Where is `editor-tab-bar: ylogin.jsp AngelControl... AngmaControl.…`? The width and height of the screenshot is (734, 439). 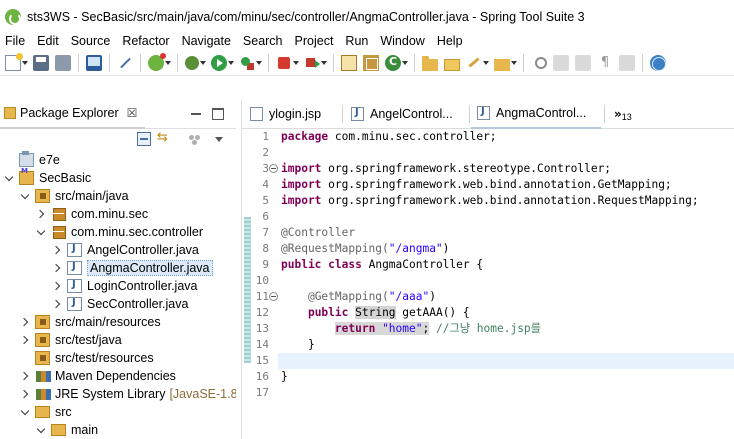
editor-tab-bar: ylogin.jsp AngelControl... AngmaControl.… is located at coordinates (488, 114).